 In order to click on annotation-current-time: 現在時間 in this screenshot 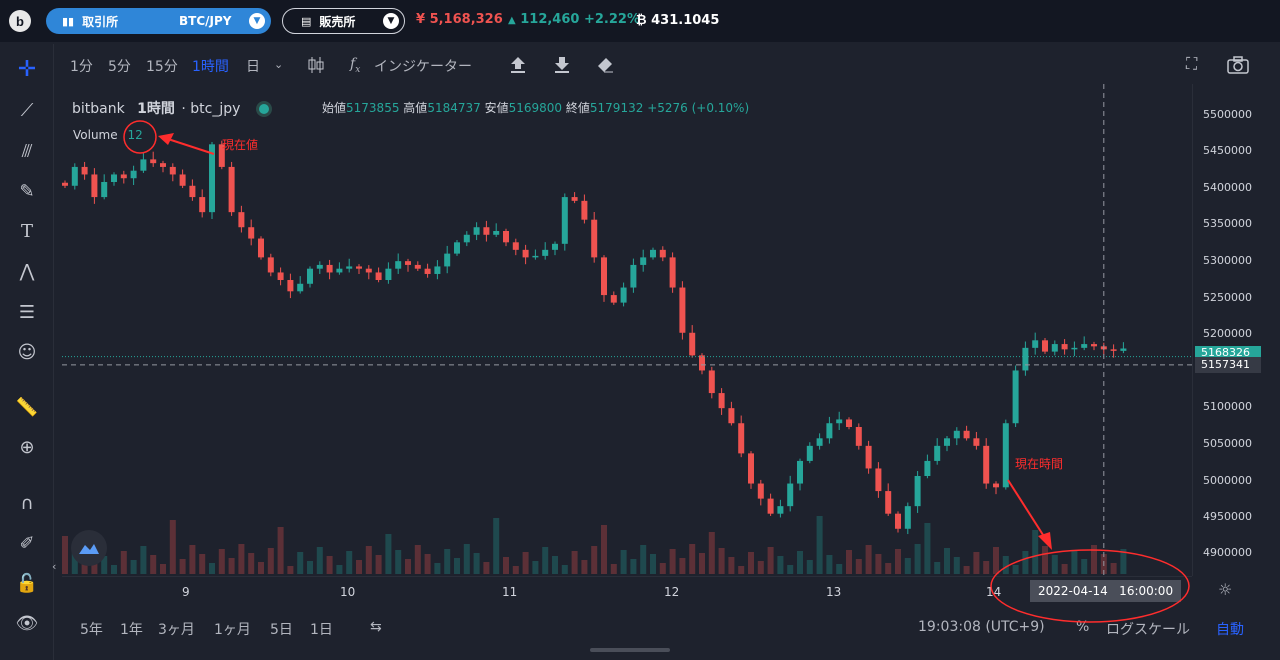, I will do `click(1039, 464)`.